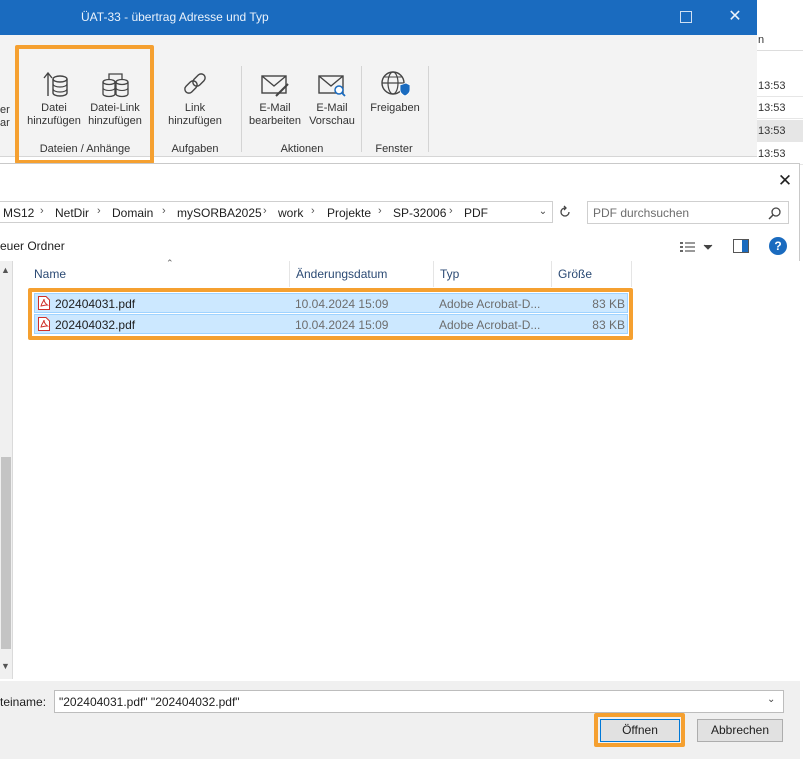  Describe the element at coordinates (18, 213) in the screenshot. I see `breadcrumb-item: MS12` at that location.